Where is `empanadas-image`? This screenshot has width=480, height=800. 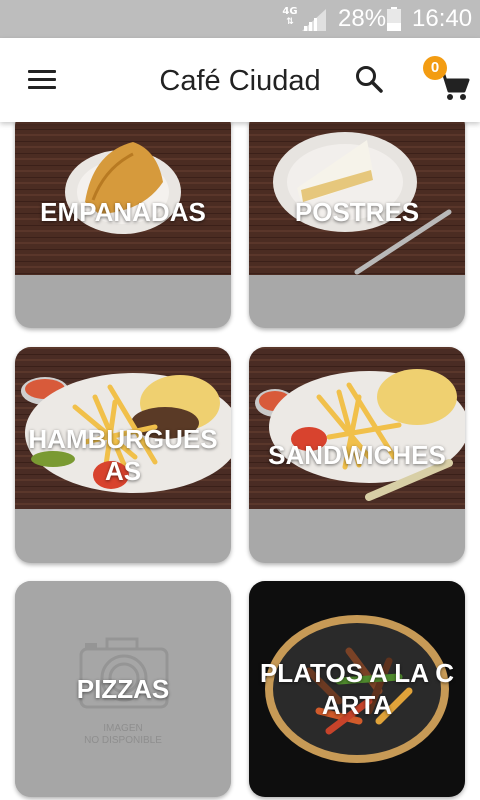
empanadas-image is located at coordinates (123, 192).